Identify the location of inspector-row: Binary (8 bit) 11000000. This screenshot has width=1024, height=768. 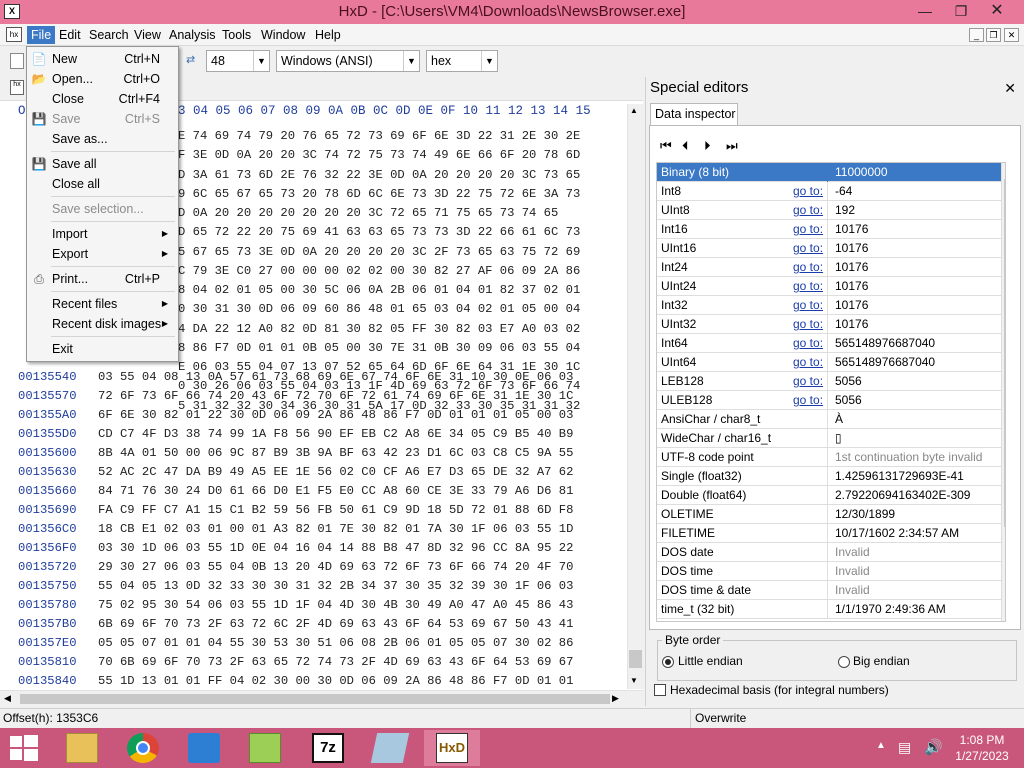
(831, 172).